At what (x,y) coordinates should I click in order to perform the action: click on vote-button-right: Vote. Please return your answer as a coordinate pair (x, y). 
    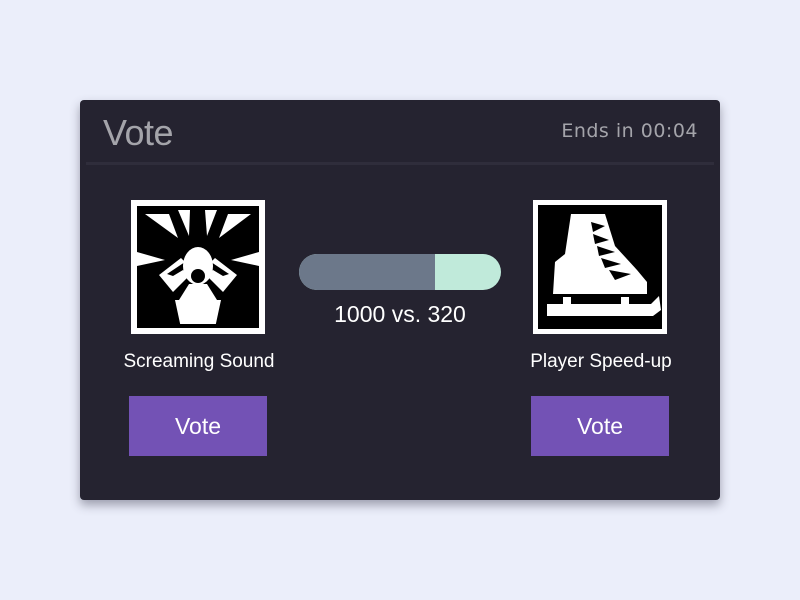
    Looking at the image, I should click on (600, 426).